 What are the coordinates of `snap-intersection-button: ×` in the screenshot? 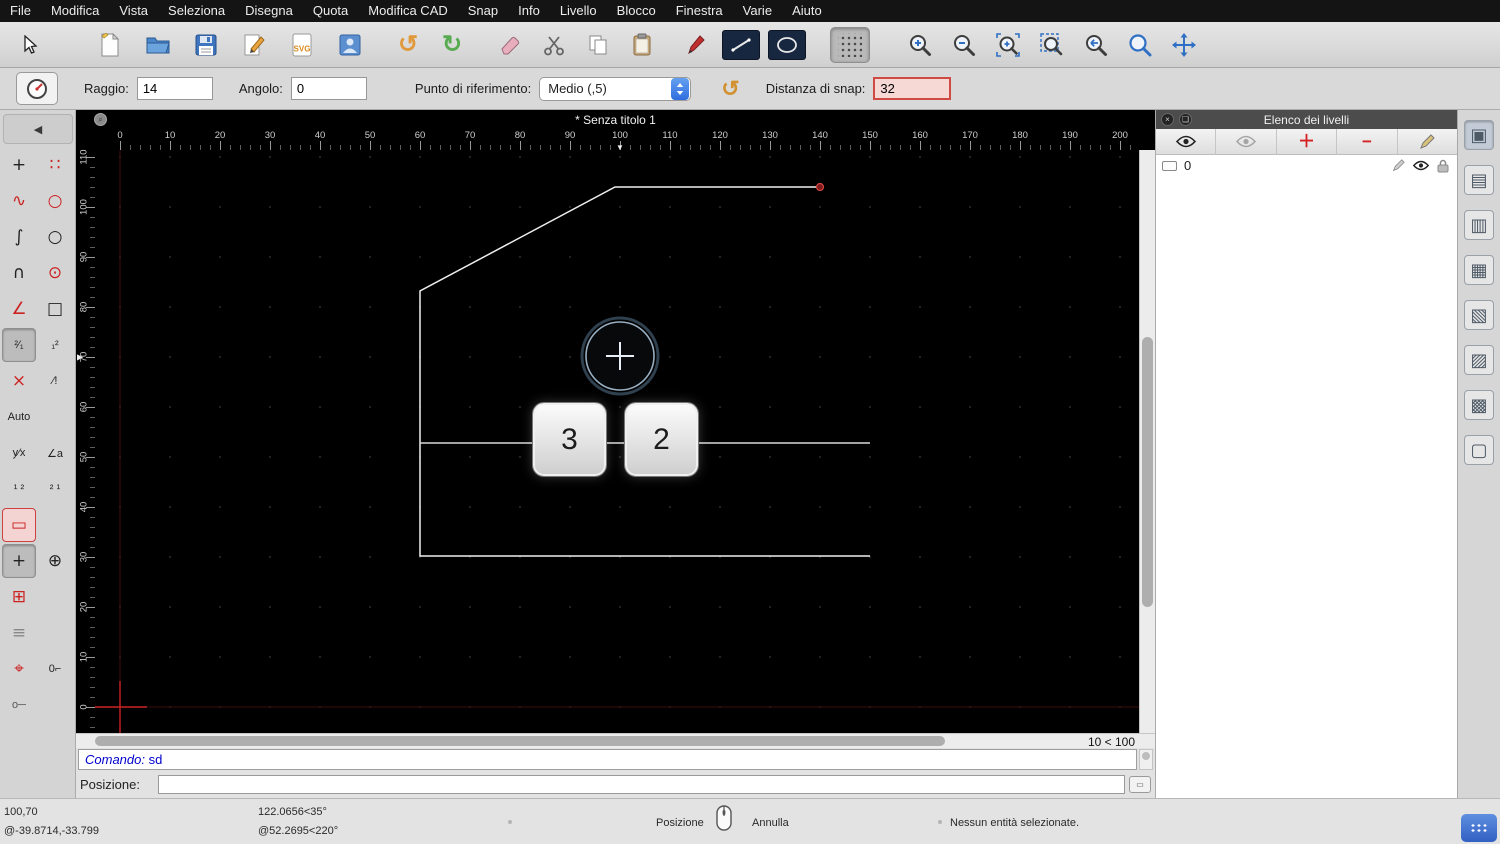 It's located at (19, 381).